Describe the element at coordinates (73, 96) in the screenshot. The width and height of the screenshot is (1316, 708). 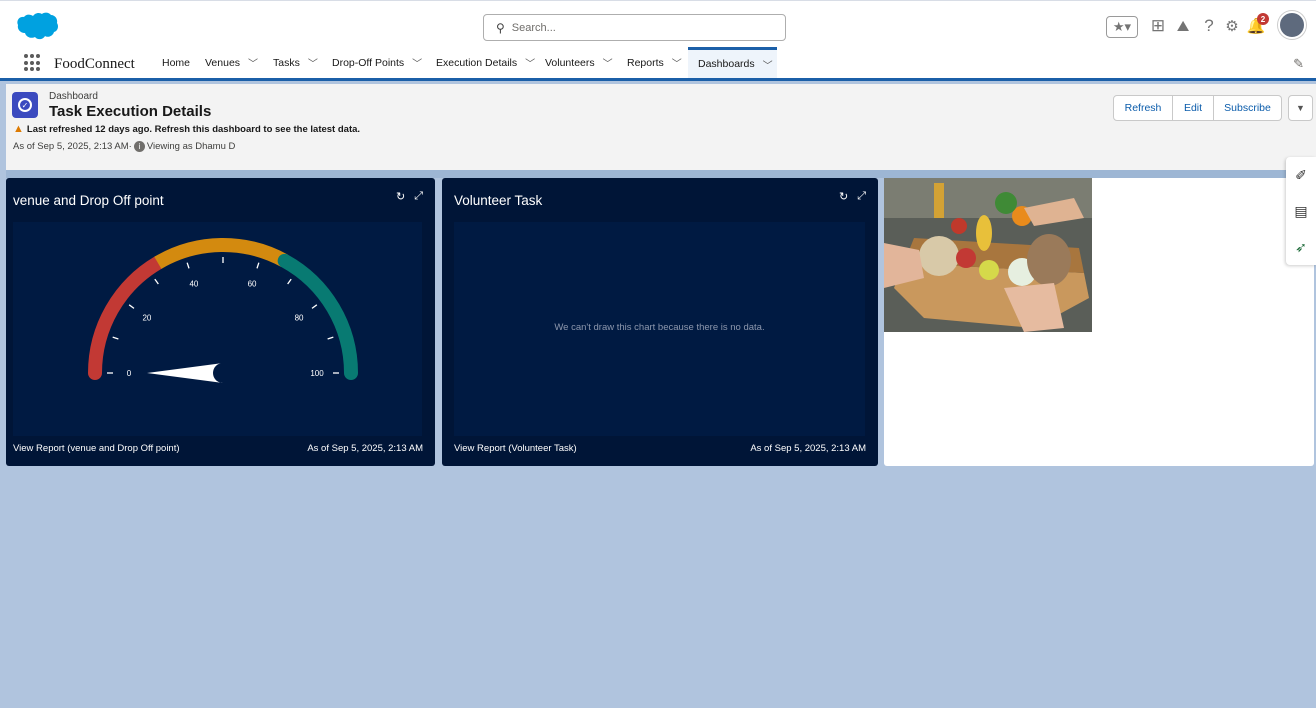
I see `object-type-label: Dashboard` at that location.